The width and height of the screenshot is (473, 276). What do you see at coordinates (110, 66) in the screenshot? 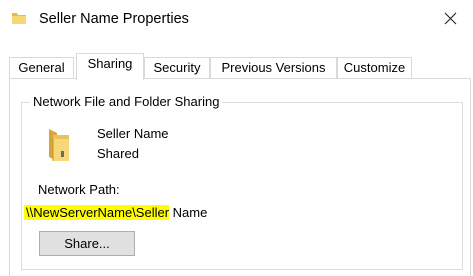
I see `tab-sharing: Sharing` at bounding box center [110, 66].